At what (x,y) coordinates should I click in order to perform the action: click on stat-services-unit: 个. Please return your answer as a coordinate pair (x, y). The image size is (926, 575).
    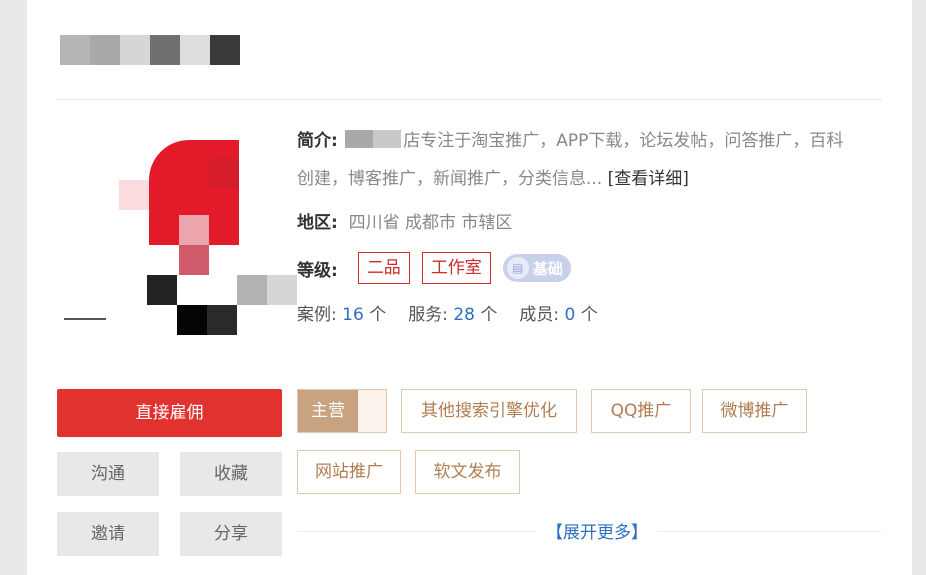
    Looking at the image, I should click on (489, 315).